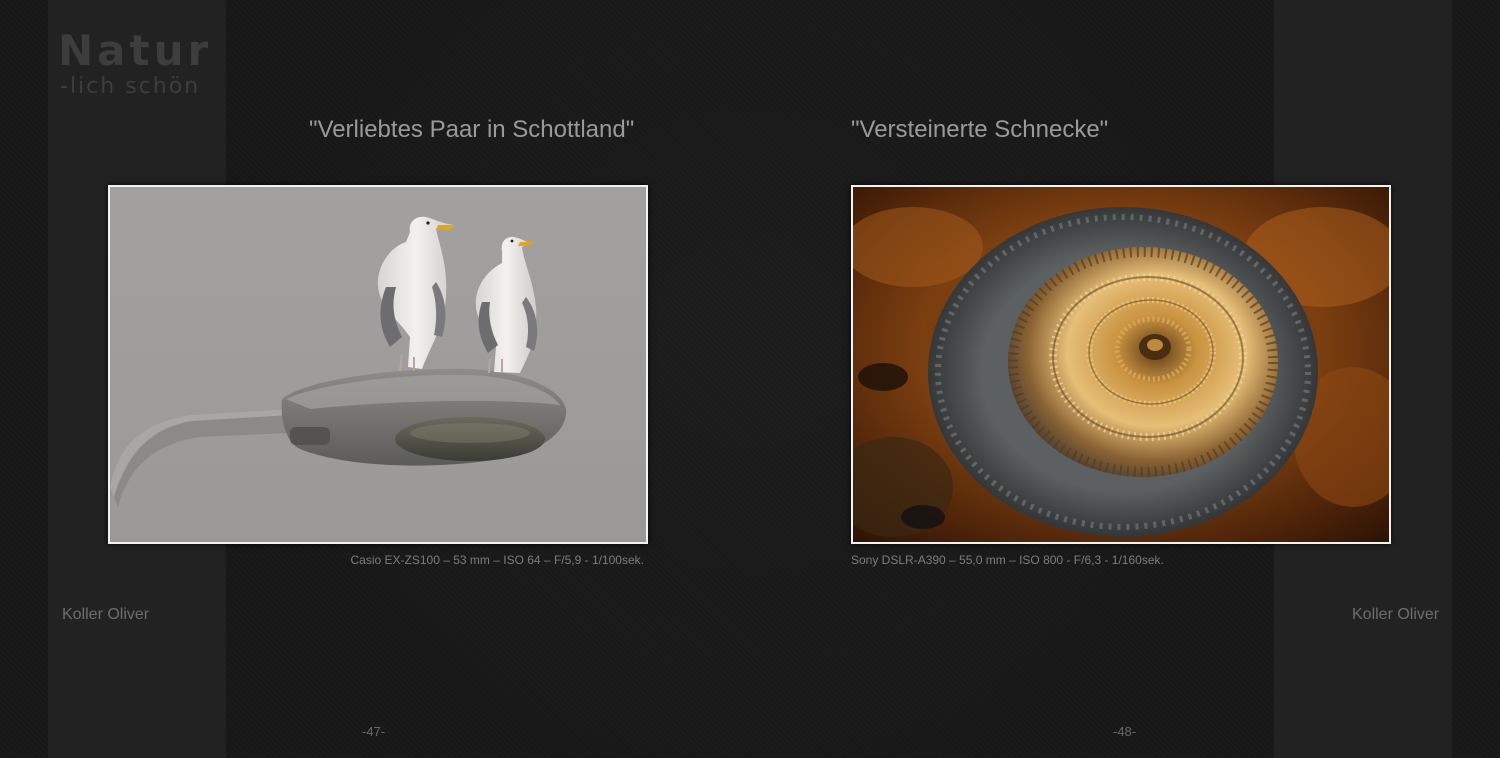 This screenshot has width=1500, height=758. What do you see at coordinates (1125, 731) in the screenshot?
I see `page-number-right: -48-` at bounding box center [1125, 731].